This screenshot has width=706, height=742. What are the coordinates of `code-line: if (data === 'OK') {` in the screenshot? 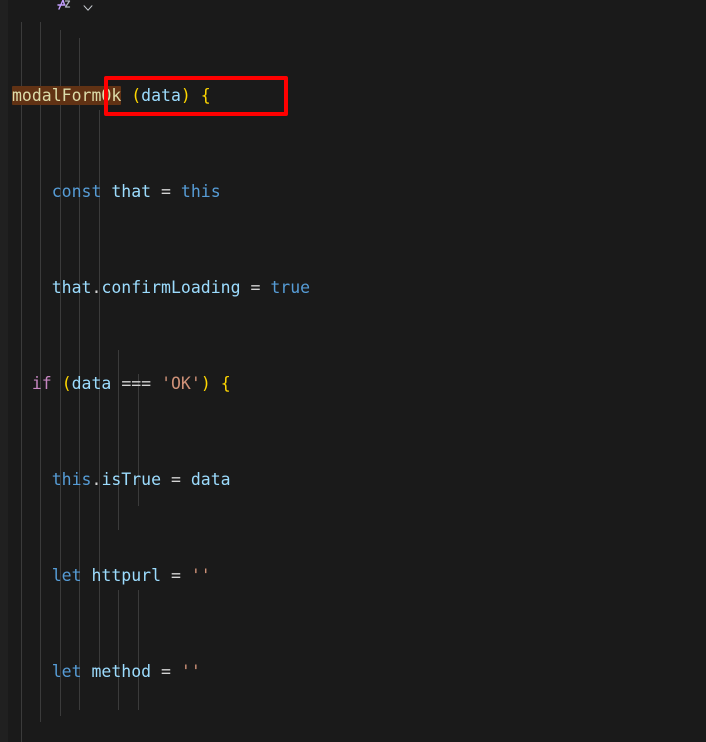 It's located at (353, 384).